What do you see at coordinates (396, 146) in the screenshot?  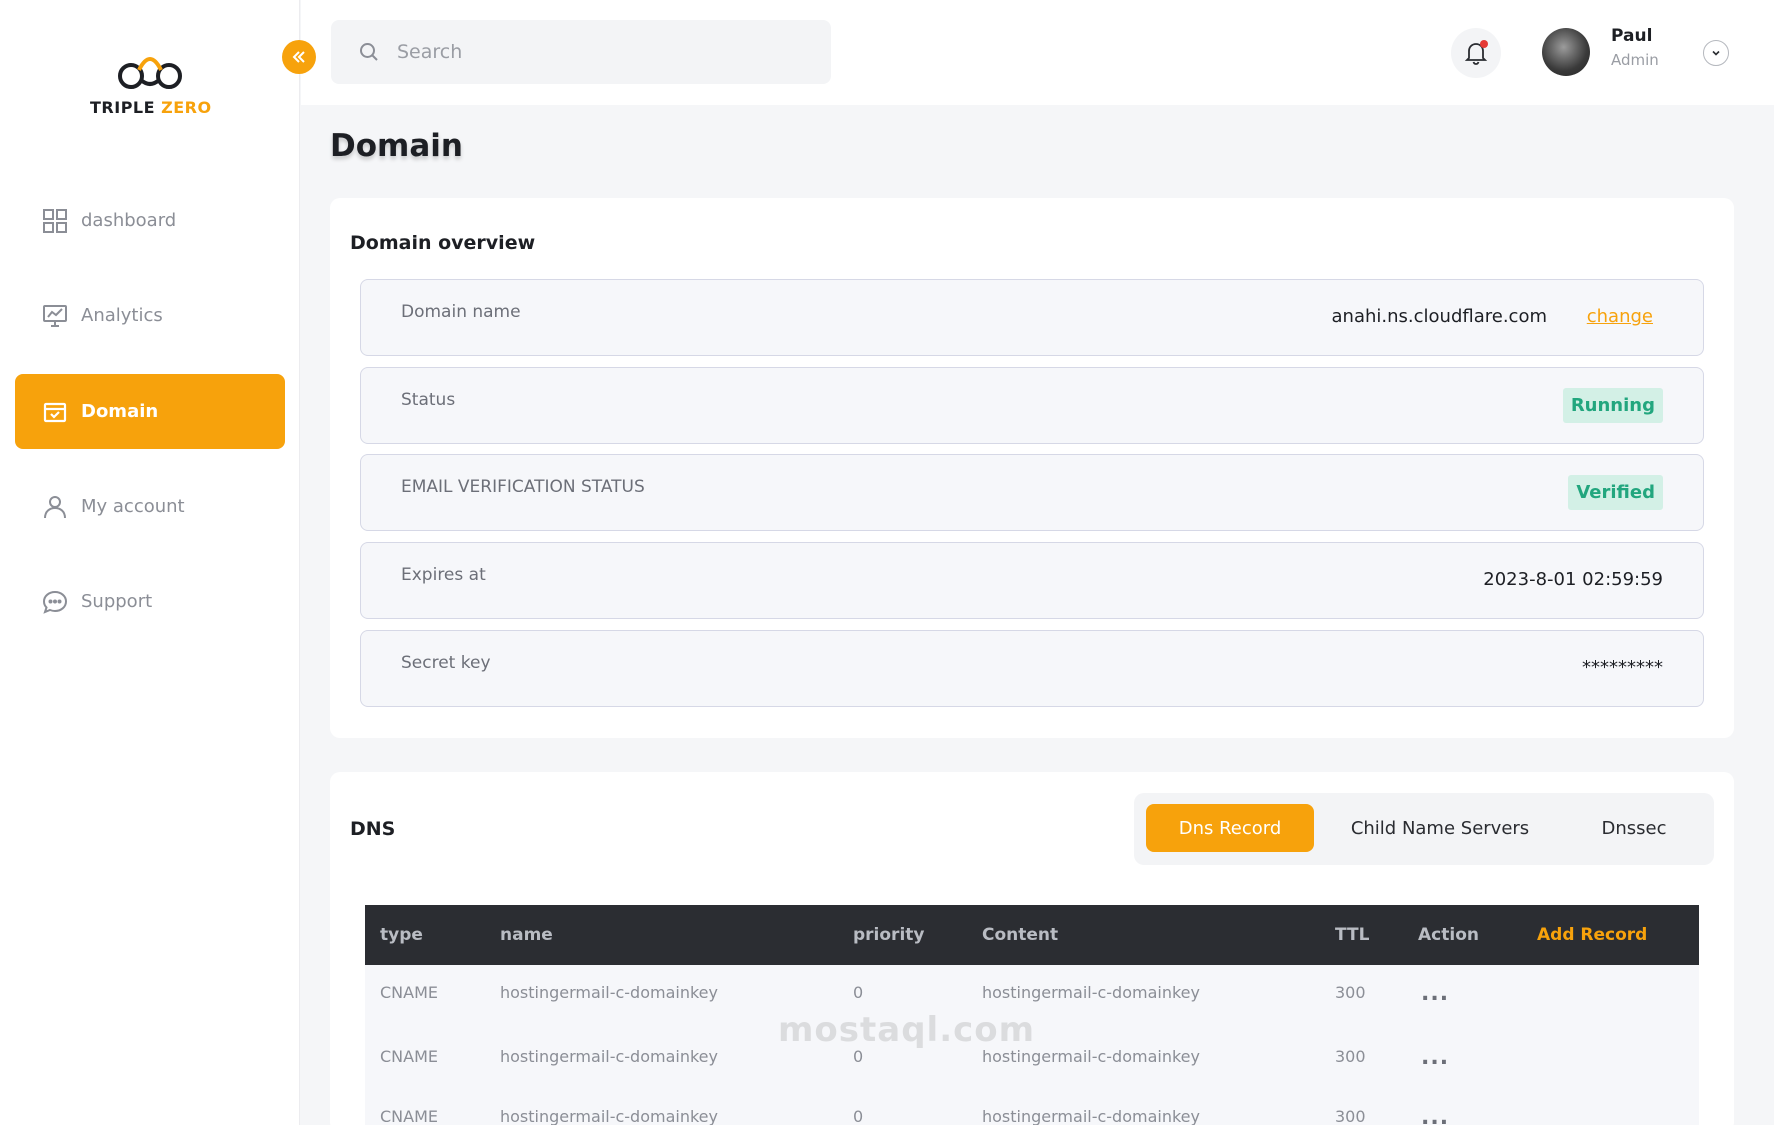 I see `page-title: Domain` at bounding box center [396, 146].